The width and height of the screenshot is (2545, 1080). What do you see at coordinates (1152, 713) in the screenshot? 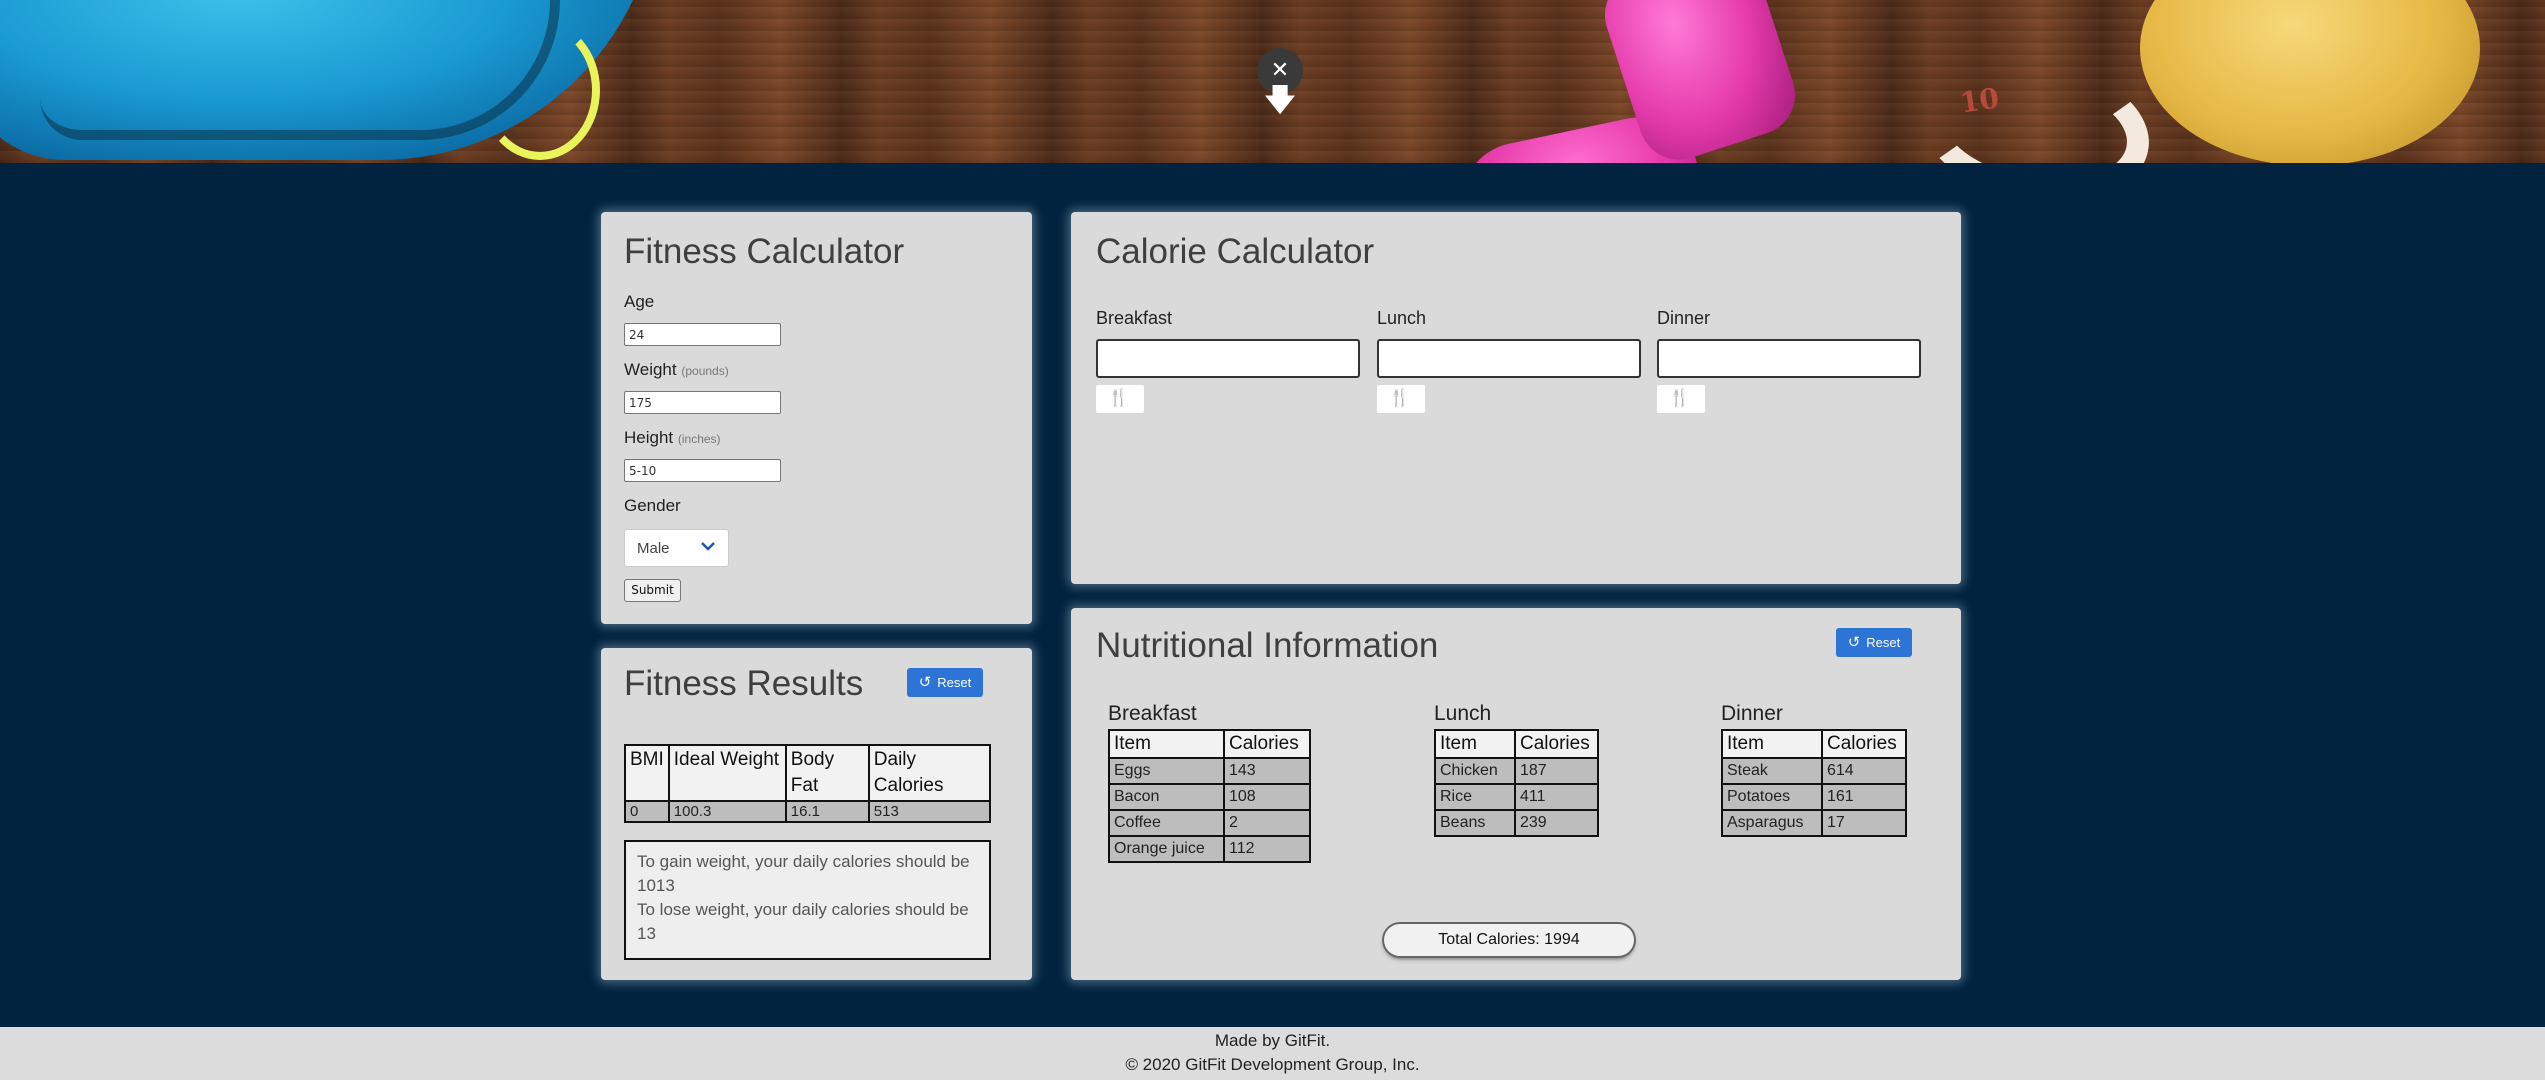
I see `breakfast-heading: Breakfast` at bounding box center [1152, 713].